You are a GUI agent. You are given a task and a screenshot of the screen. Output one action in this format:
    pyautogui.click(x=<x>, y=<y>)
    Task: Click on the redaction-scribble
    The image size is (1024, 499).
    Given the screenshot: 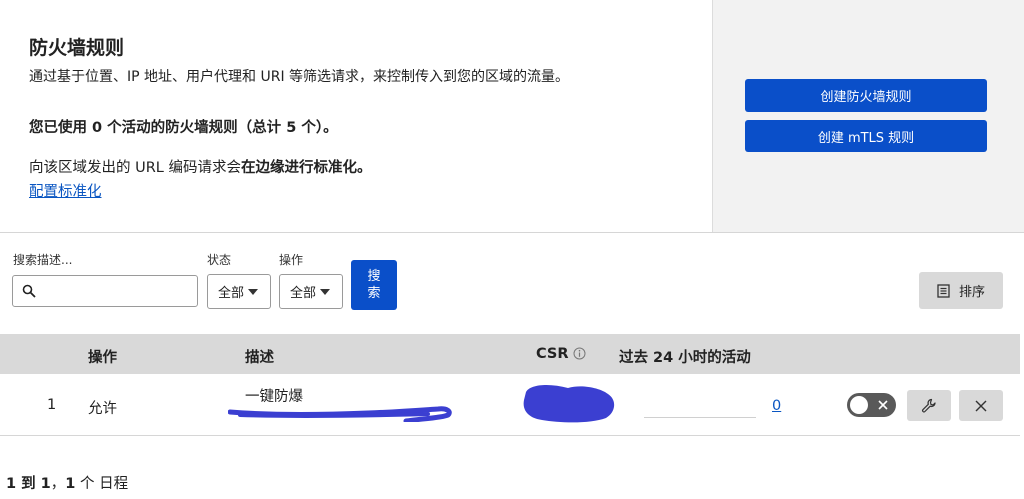 What is the action you would take?
    pyautogui.click(x=340, y=414)
    